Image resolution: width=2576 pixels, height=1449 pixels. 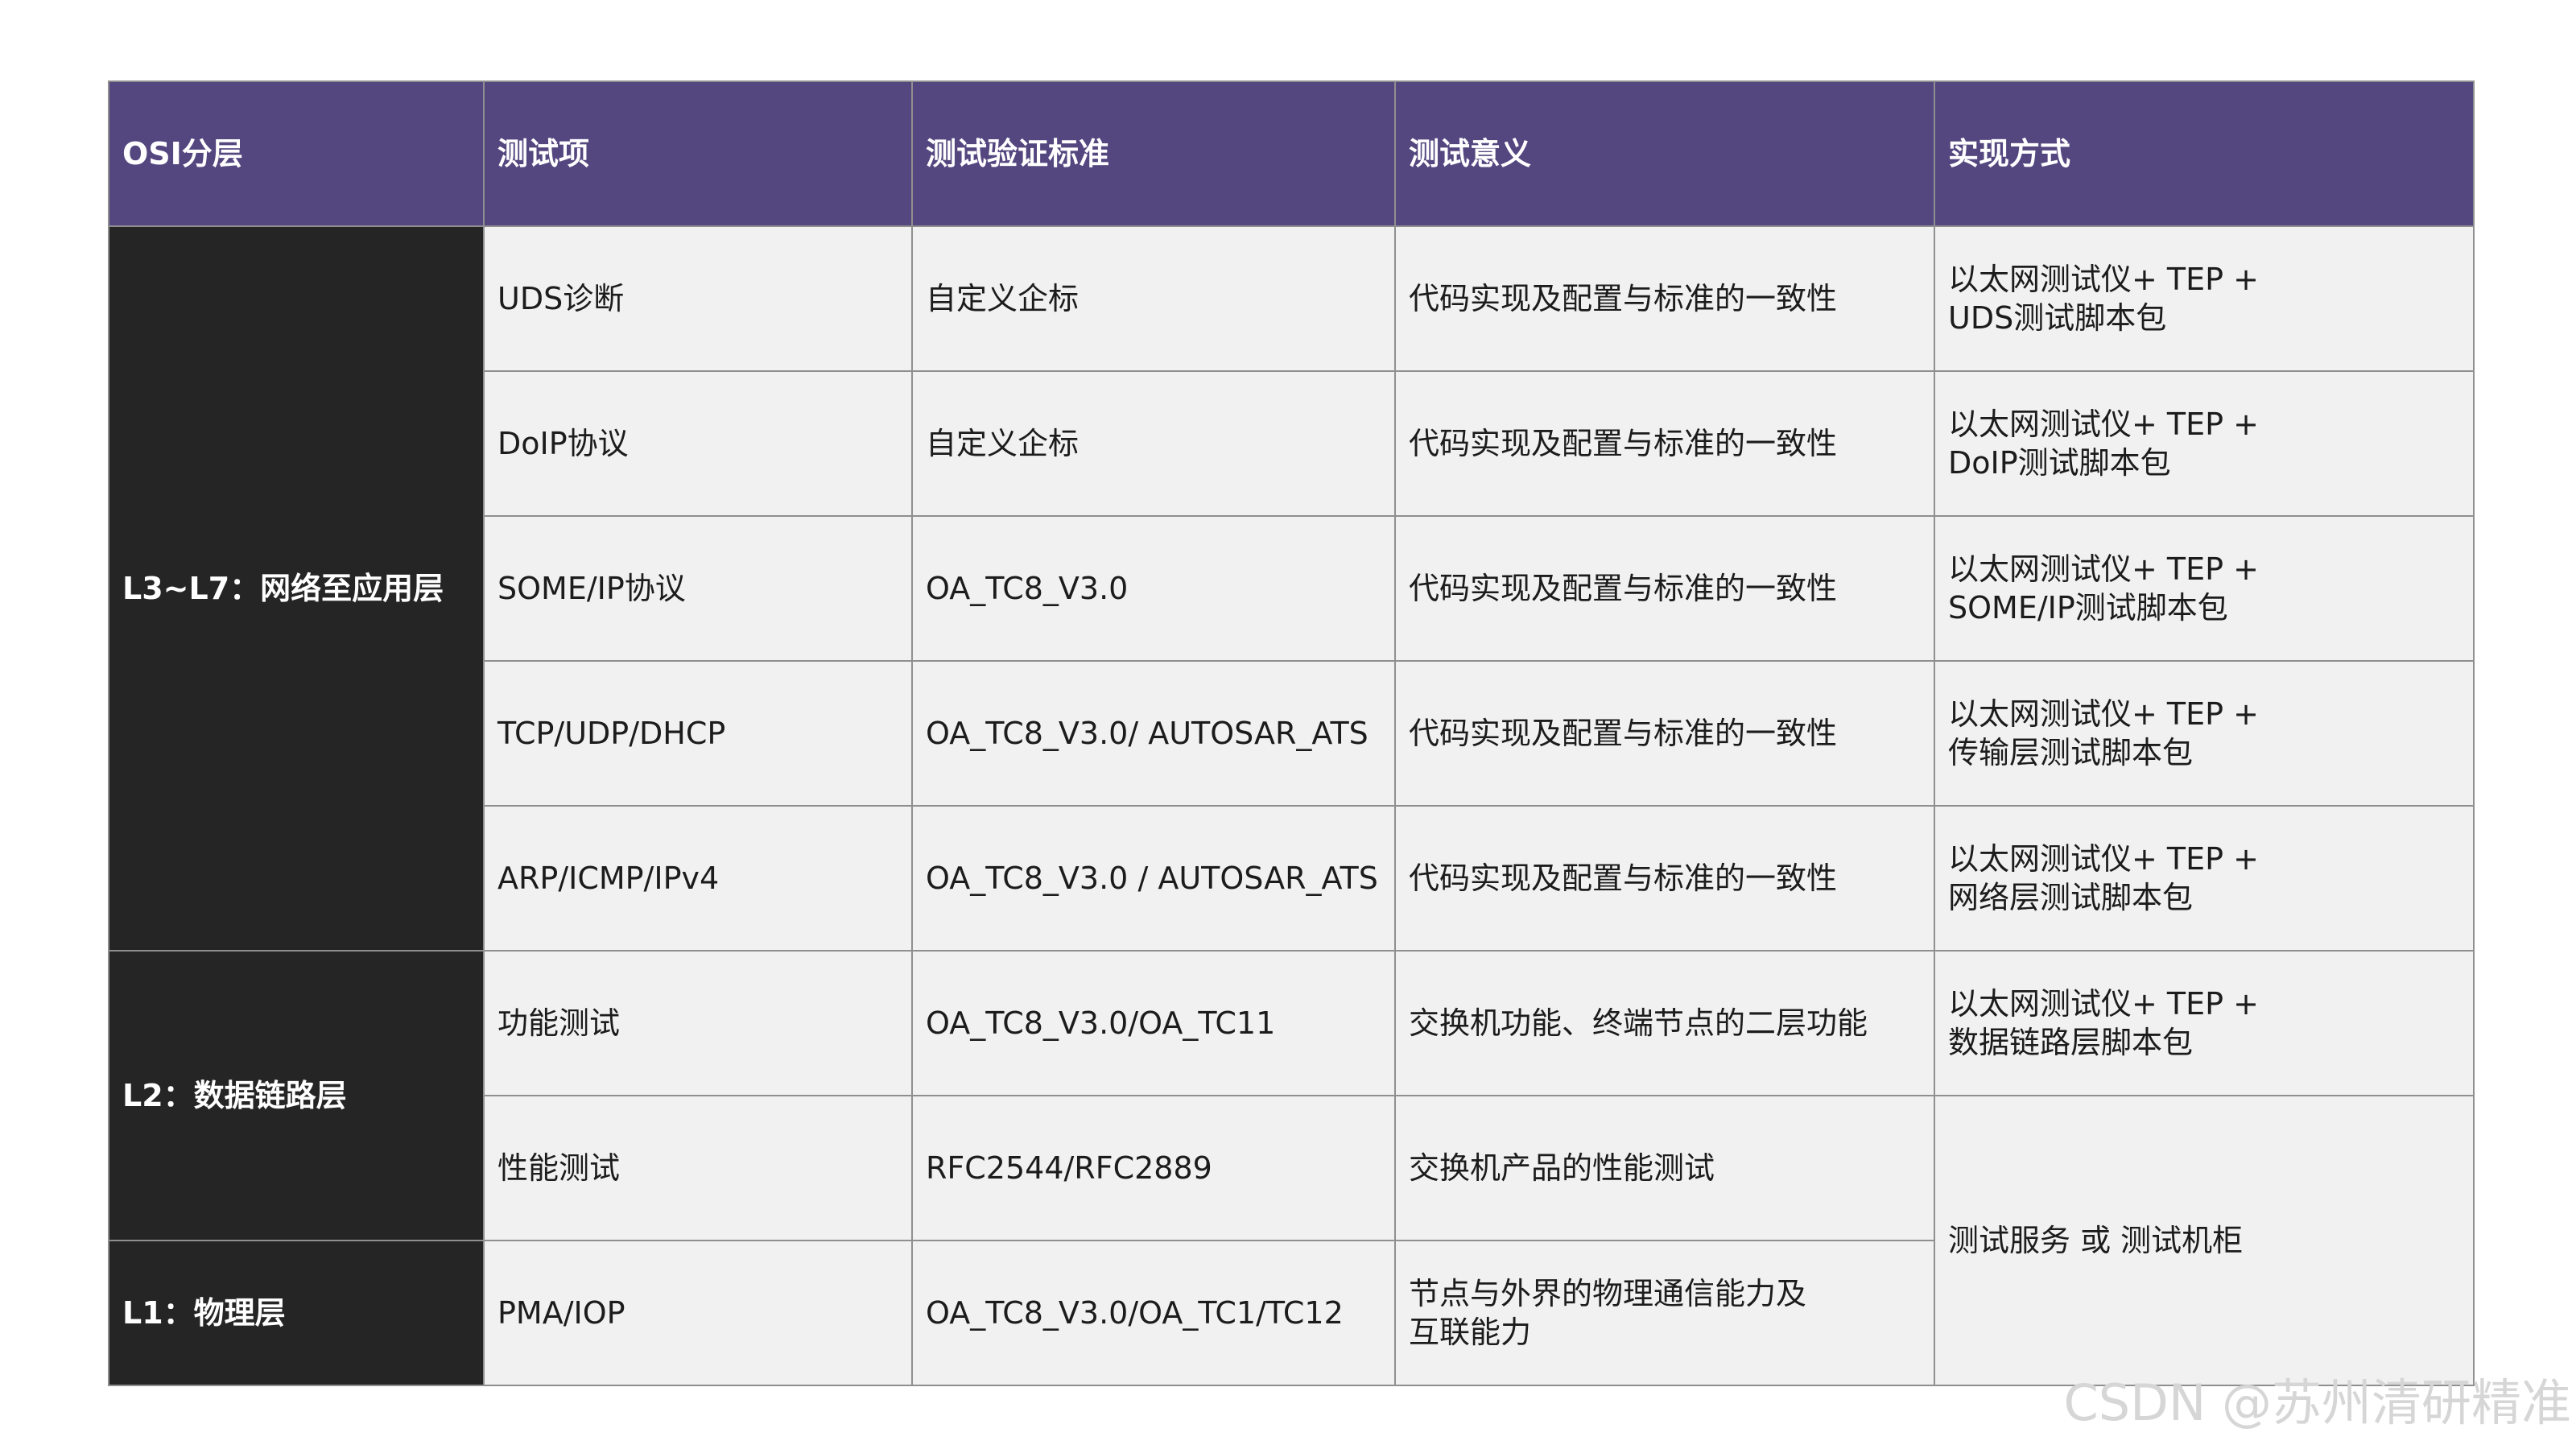 I want to click on implementation-cell: 以太网测试仪+ TEP + 数据链路层脚本包, so click(x=2204, y=1023).